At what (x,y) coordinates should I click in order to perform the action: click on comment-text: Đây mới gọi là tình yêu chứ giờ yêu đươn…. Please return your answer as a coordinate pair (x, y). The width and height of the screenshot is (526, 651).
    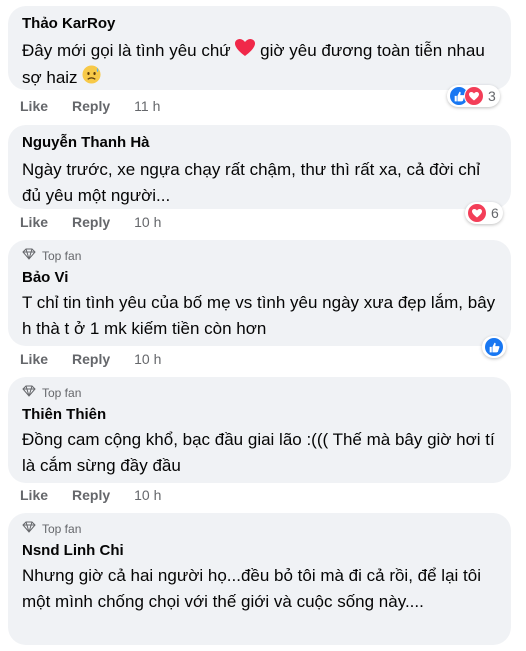
    Looking at the image, I should click on (259, 65).